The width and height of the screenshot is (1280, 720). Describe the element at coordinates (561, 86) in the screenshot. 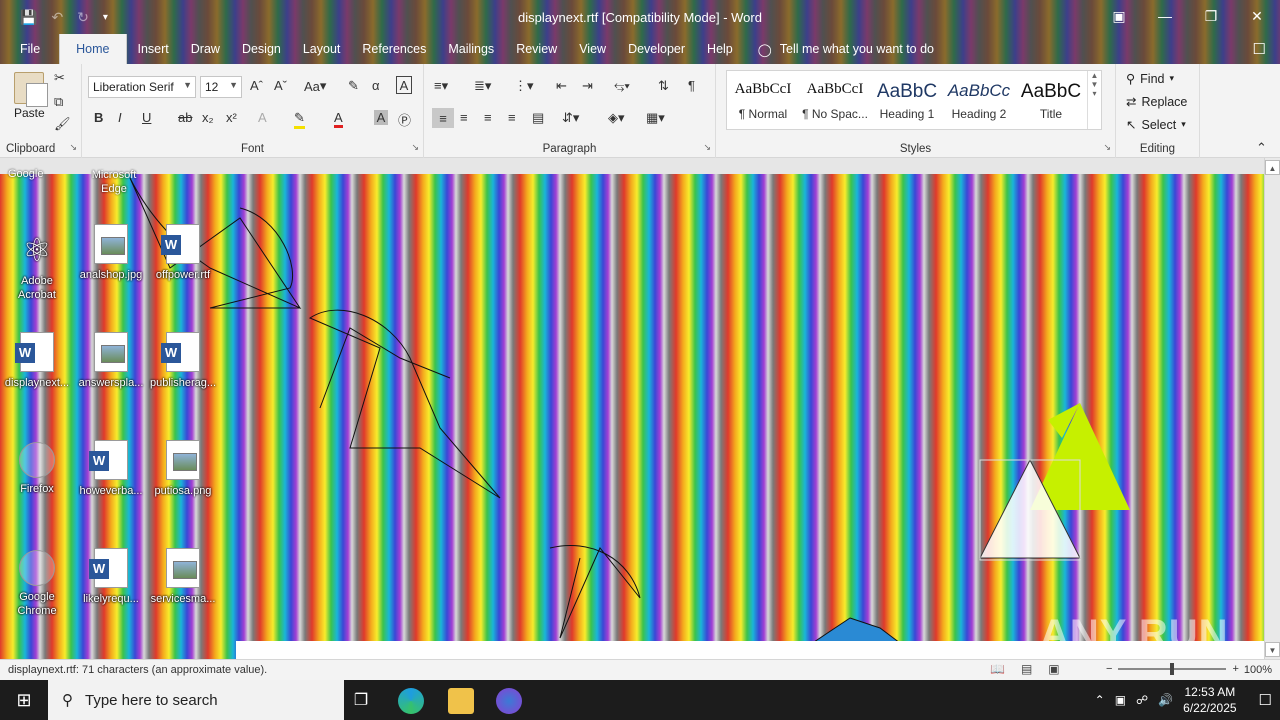

I see `decrease-indent-icon: ⇤` at that location.